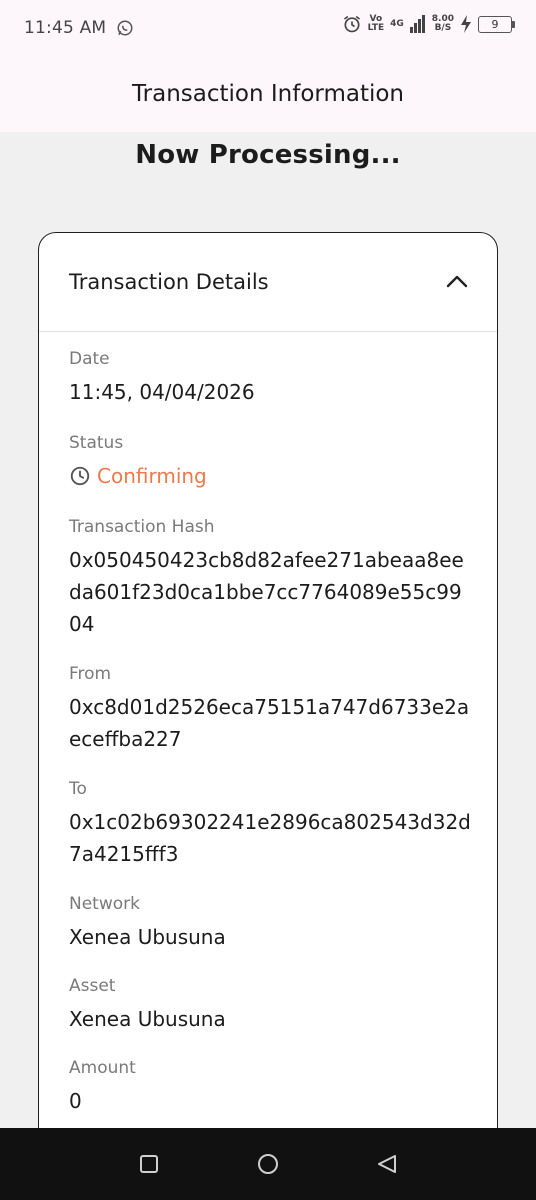 This screenshot has width=536, height=1200. Describe the element at coordinates (75, 1101) in the screenshot. I see `amount-value: 0` at that location.